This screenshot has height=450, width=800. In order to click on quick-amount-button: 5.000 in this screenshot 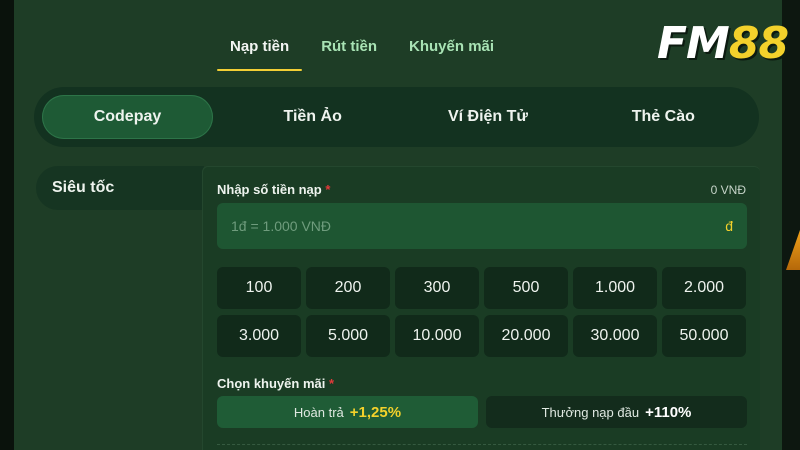, I will do `click(348, 336)`.